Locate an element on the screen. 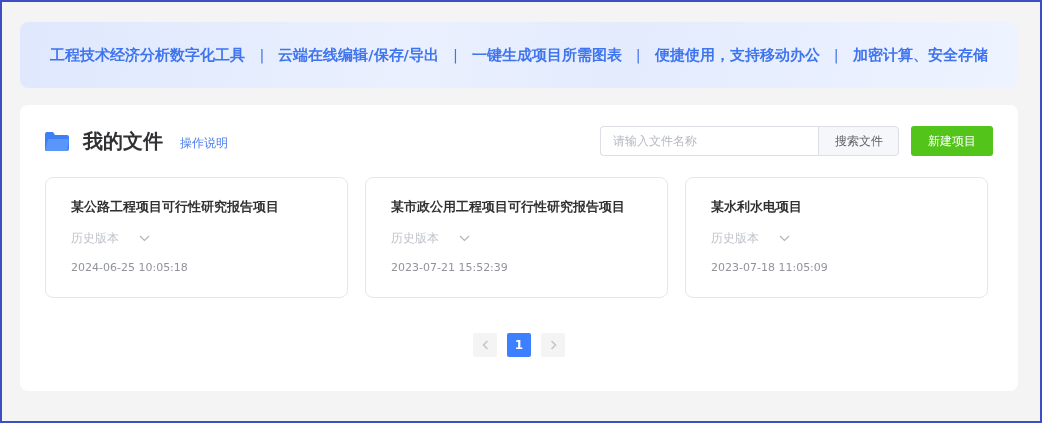 The image size is (1042, 423). modified-time: 2024-06-25 10:05:18 is located at coordinates (130, 267).